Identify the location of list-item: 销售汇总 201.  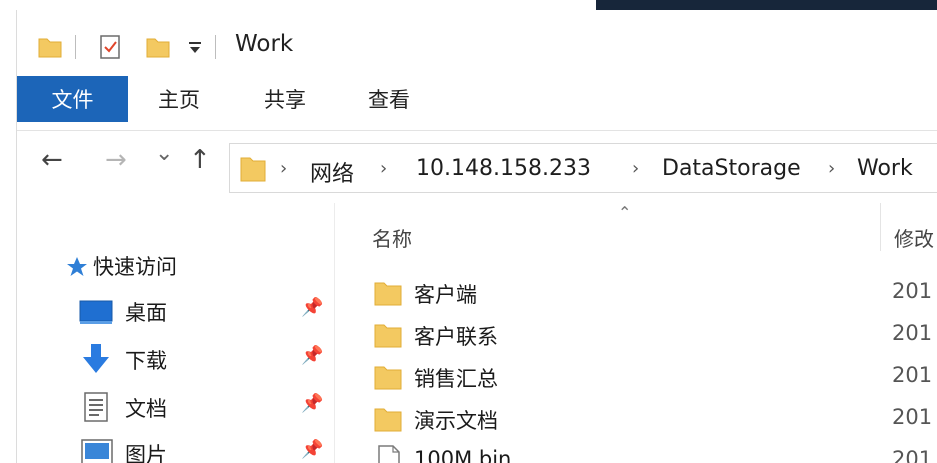
(654, 377).